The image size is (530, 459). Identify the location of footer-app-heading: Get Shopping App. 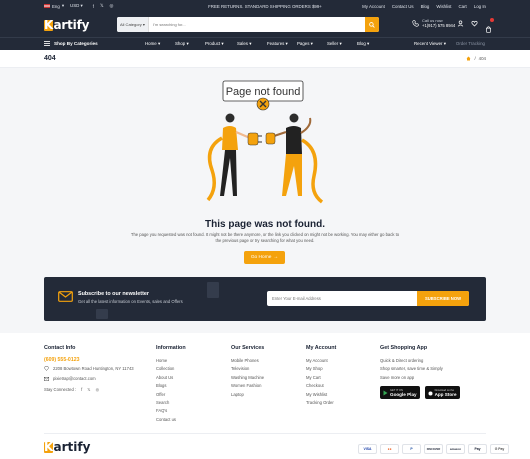
(404, 348).